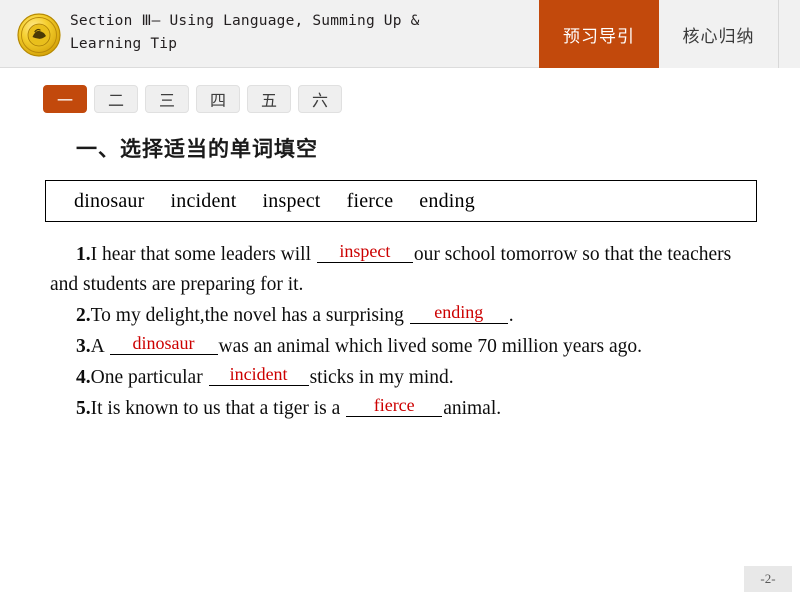 This screenshot has height=600, width=800. I want to click on numeral-tab-3: 三, so click(167, 99).